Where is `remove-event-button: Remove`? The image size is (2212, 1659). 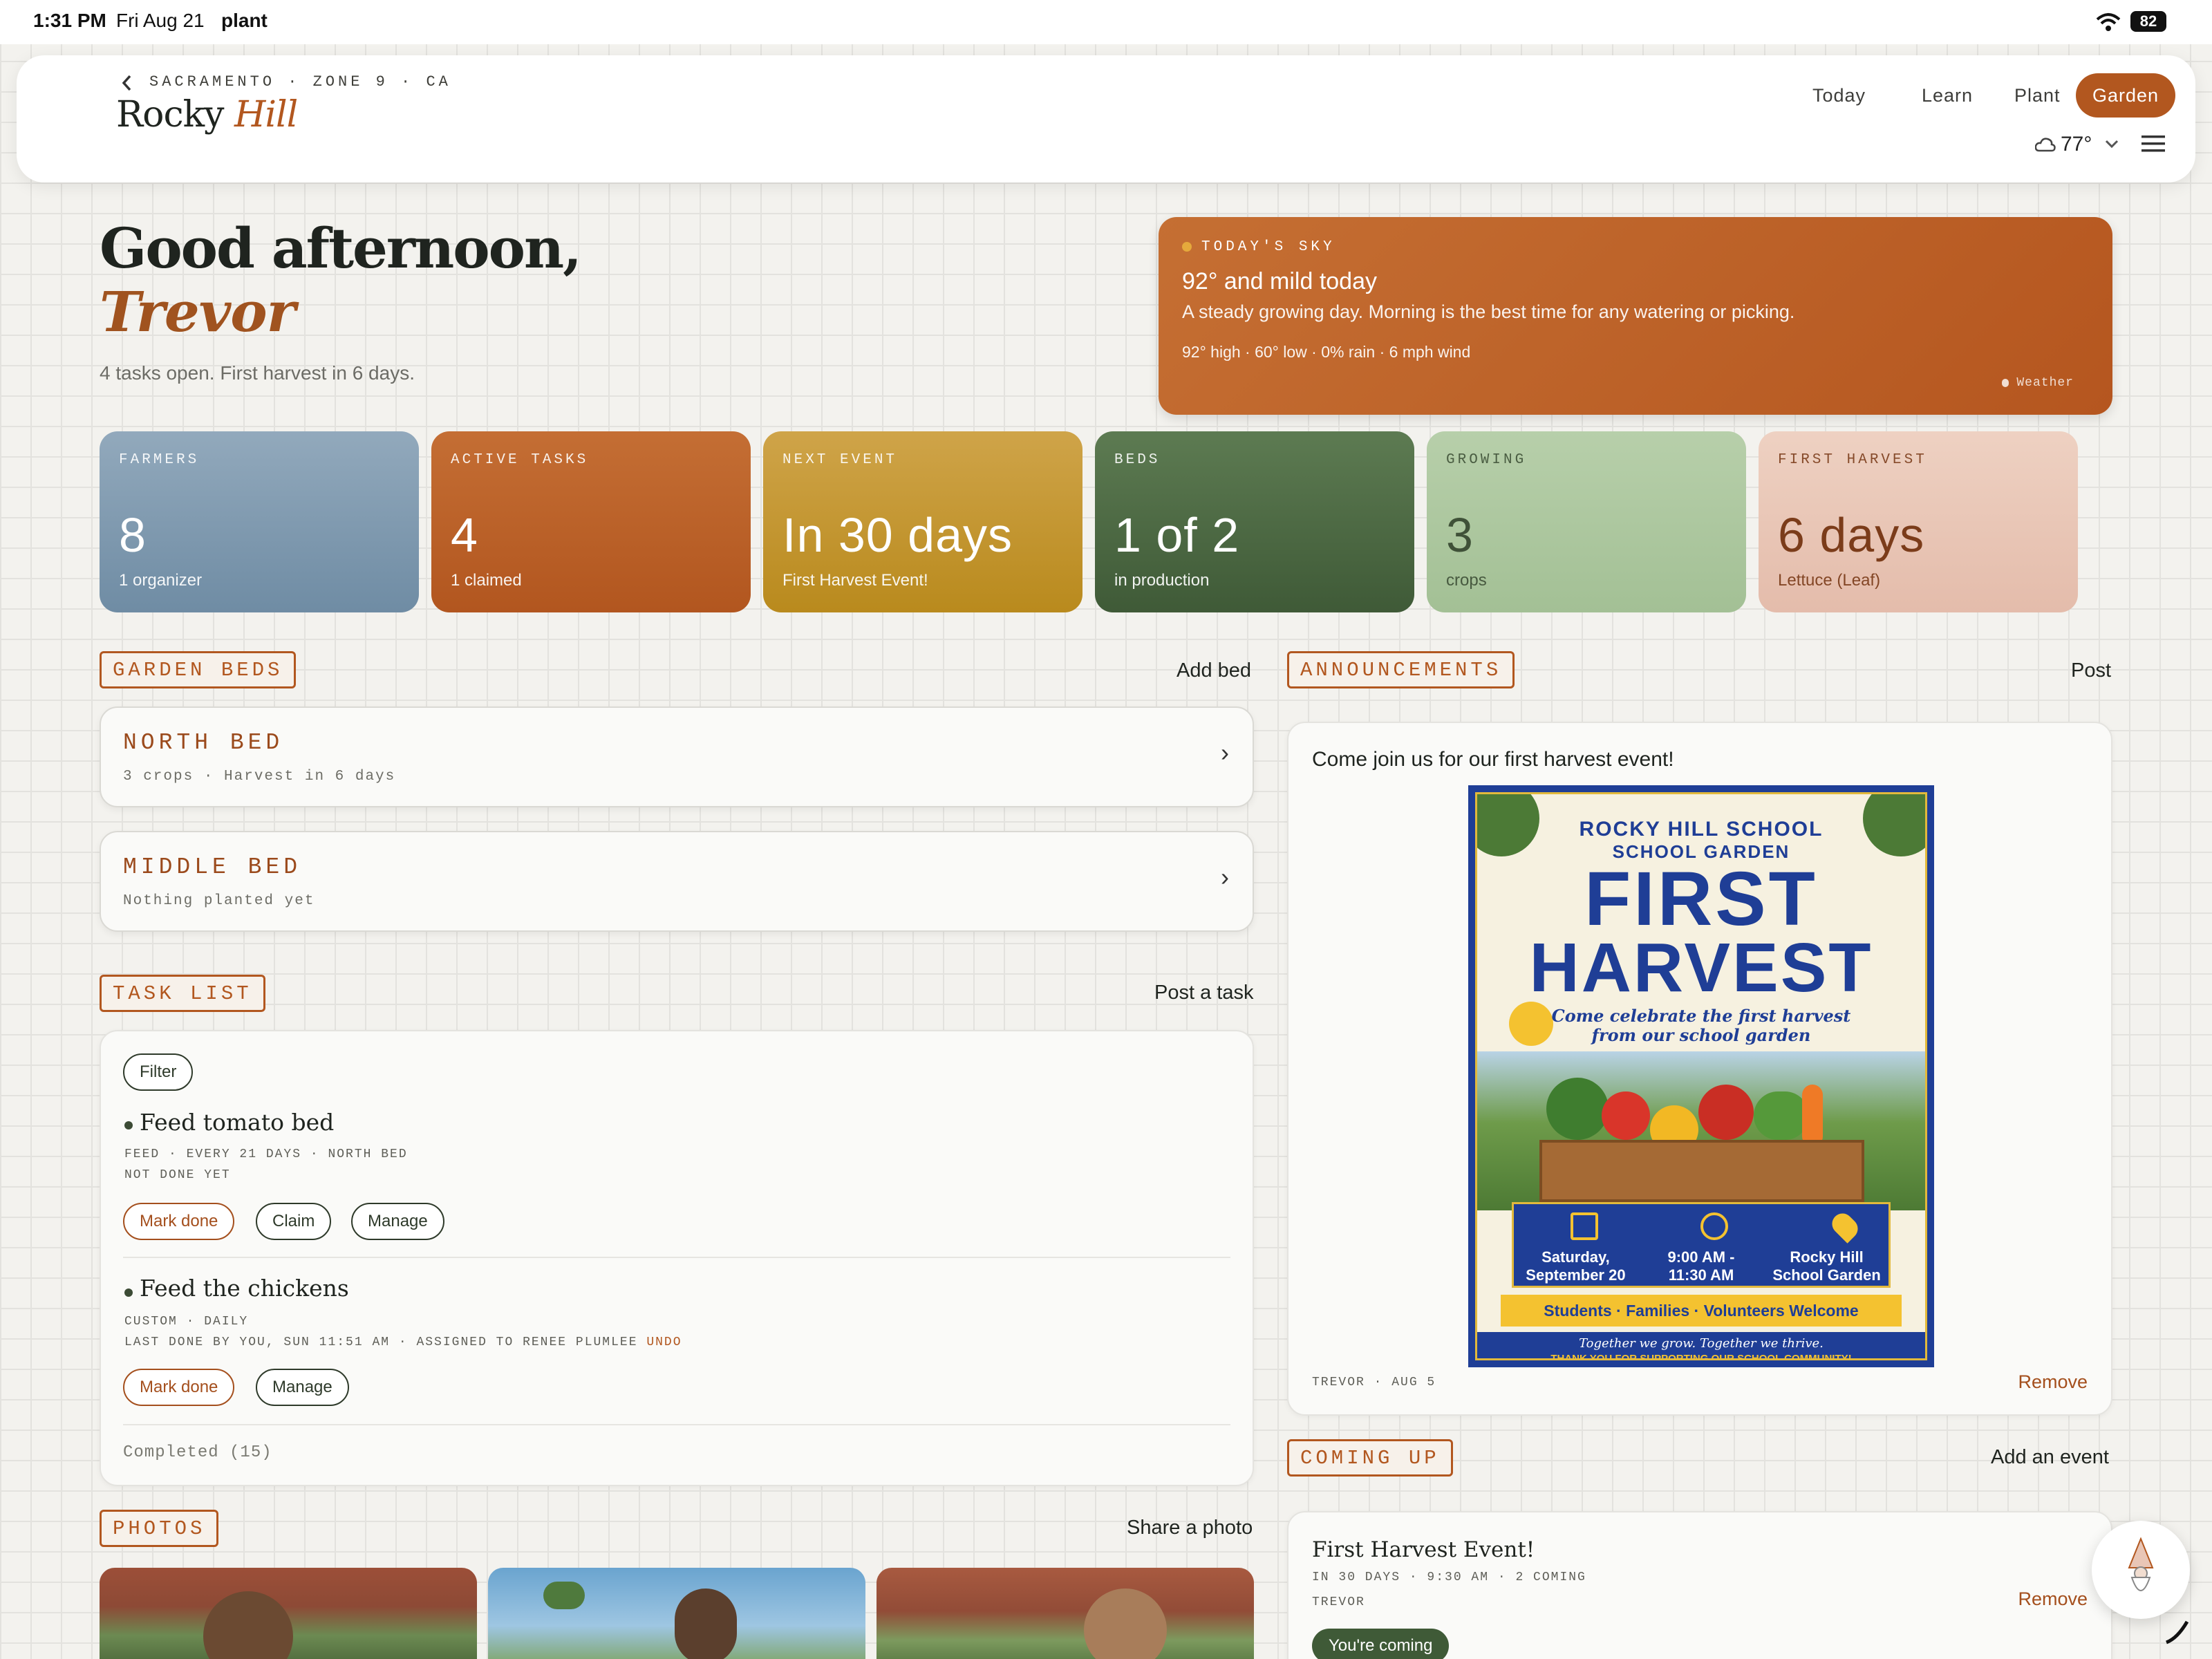
remove-event-button: Remove is located at coordinates (2053, 1599).